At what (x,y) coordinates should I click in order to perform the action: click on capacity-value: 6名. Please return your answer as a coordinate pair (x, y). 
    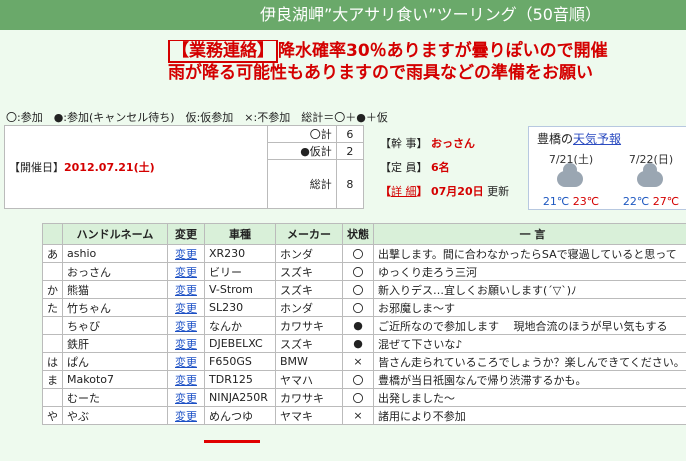
    Looking at the image, I should click on (440, 167).